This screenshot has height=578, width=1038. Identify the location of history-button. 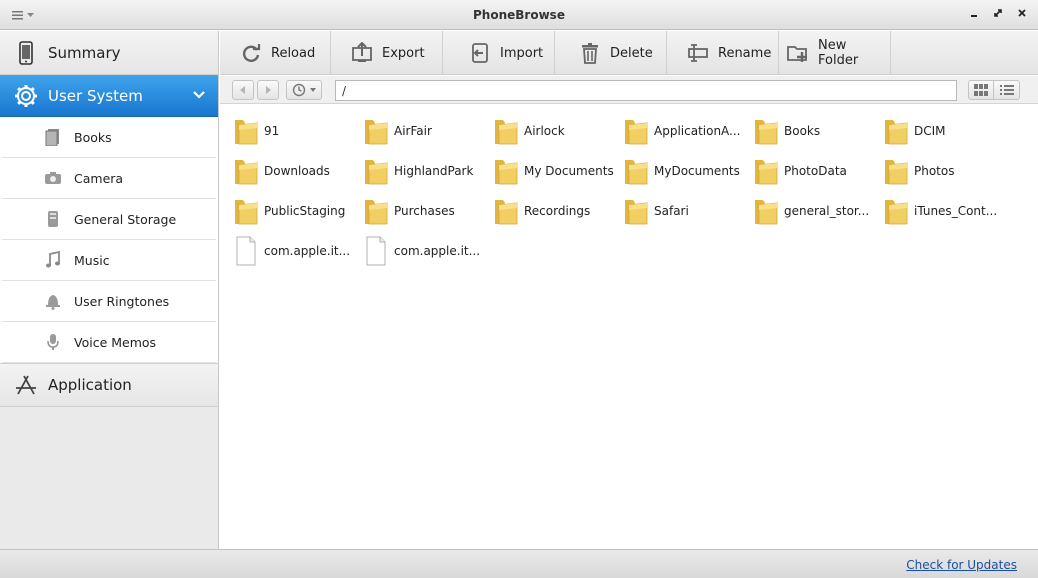
(304, 90).